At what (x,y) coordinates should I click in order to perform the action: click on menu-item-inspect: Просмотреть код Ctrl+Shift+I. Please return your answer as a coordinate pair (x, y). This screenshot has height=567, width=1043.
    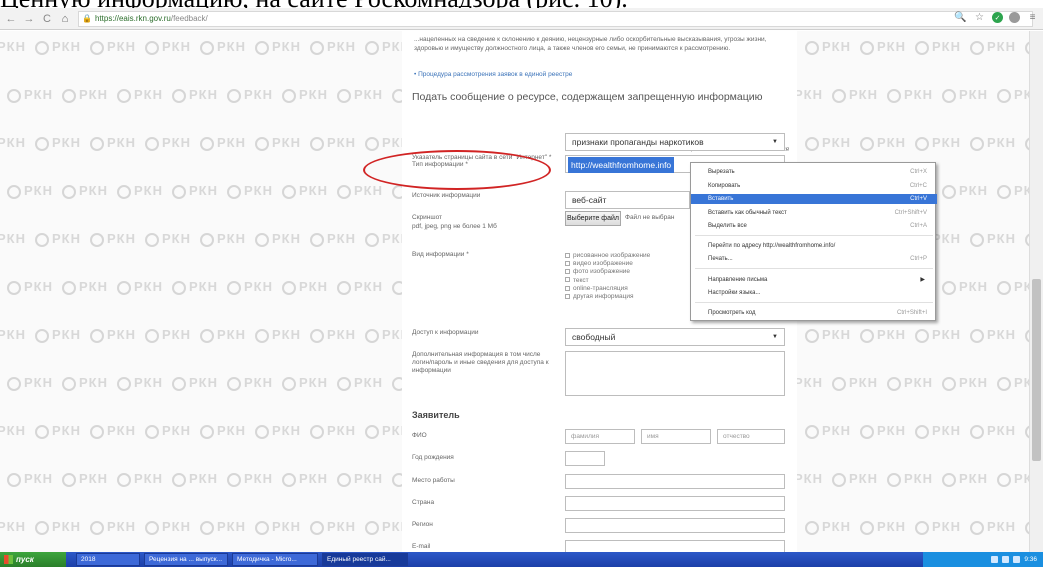
    Looking at the image, I should click on (814, 313).